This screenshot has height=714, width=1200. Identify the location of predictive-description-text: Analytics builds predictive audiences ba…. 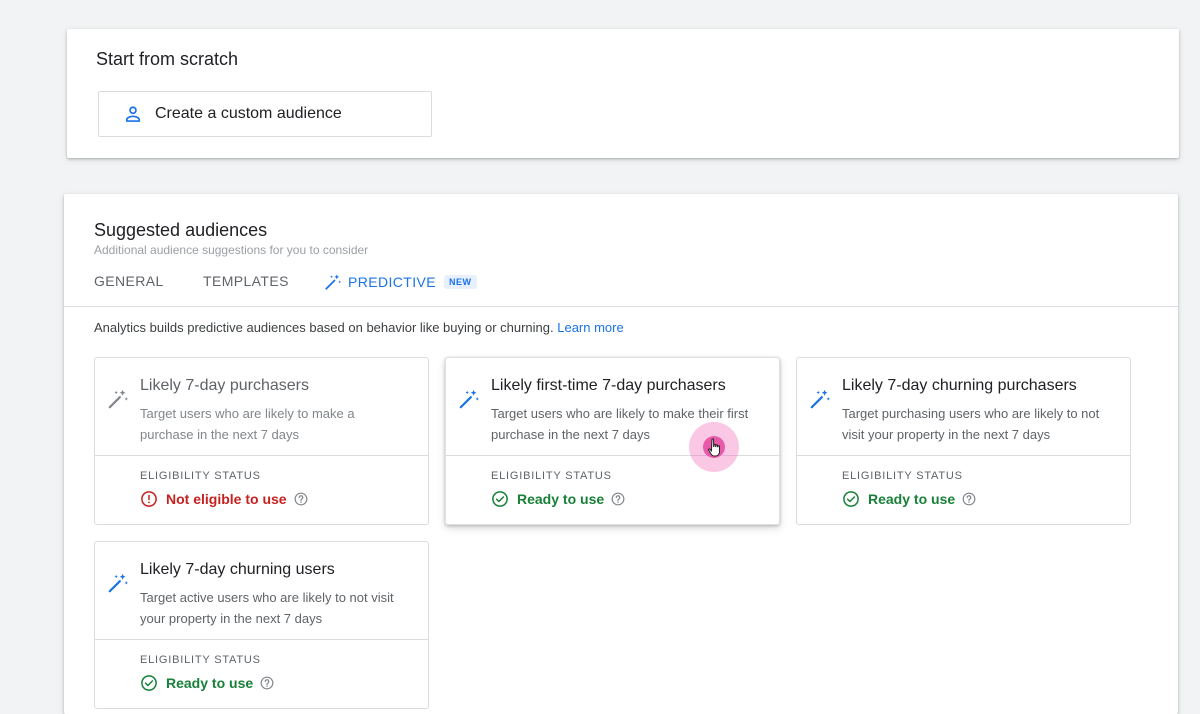
(324, 327).